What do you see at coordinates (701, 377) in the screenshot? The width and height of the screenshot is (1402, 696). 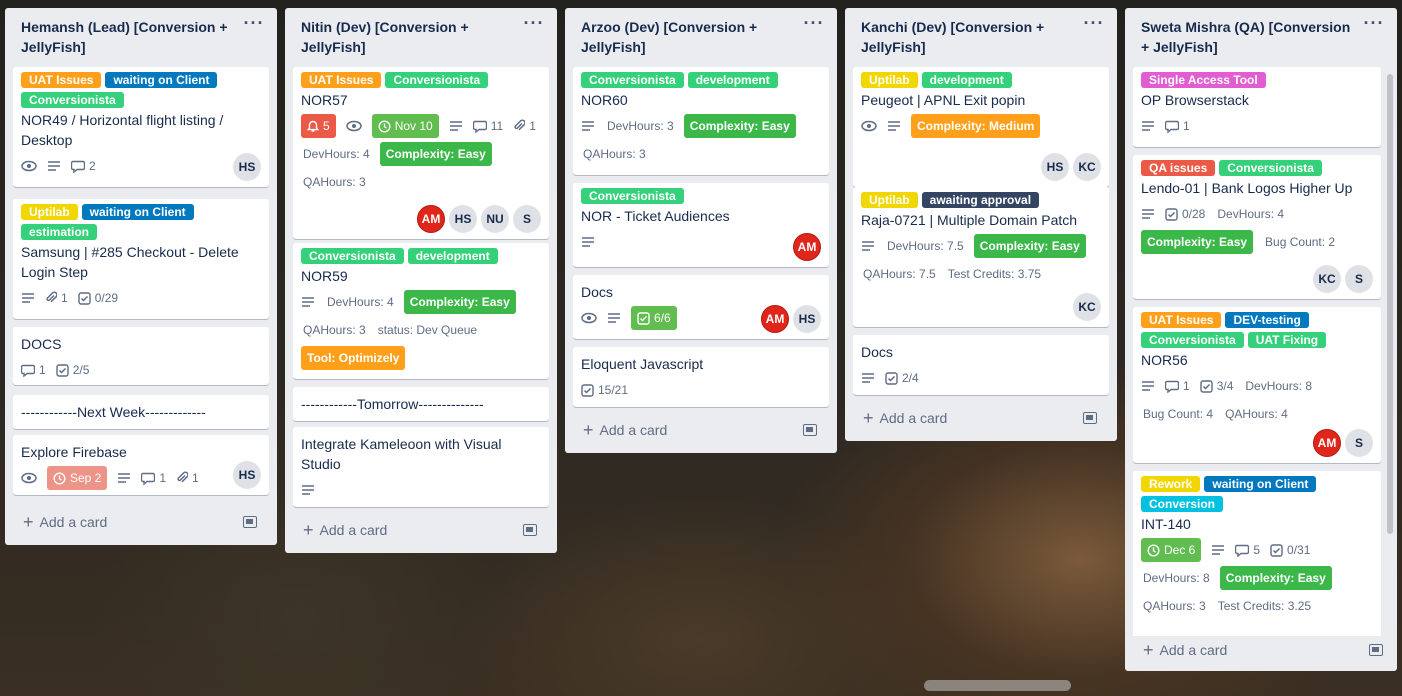 I see `card-eloquent-javascript: Eloquent Javascript 15/21` at bounding box center [701, 377].